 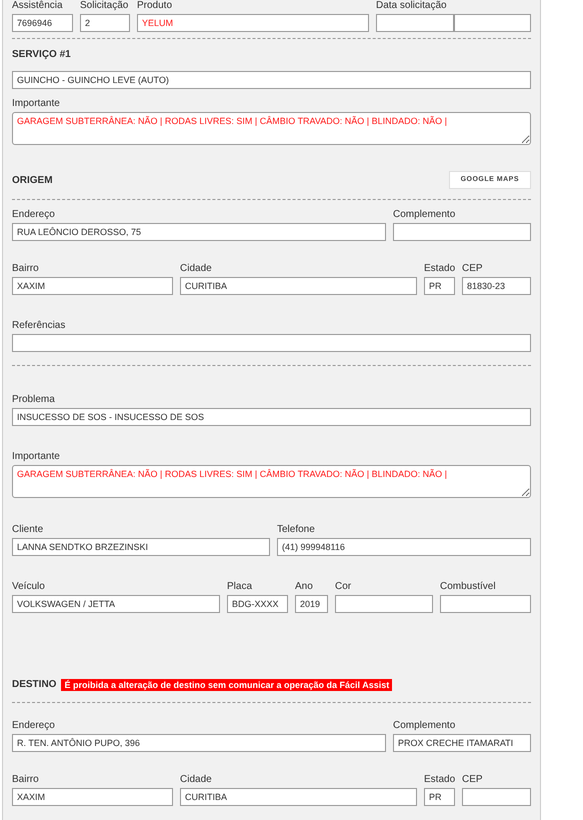 What do you see at coordinates (42, 55) in the screenshot?
I see `section-heading: SERVIÇO #1` at bounding box center [42, 55].